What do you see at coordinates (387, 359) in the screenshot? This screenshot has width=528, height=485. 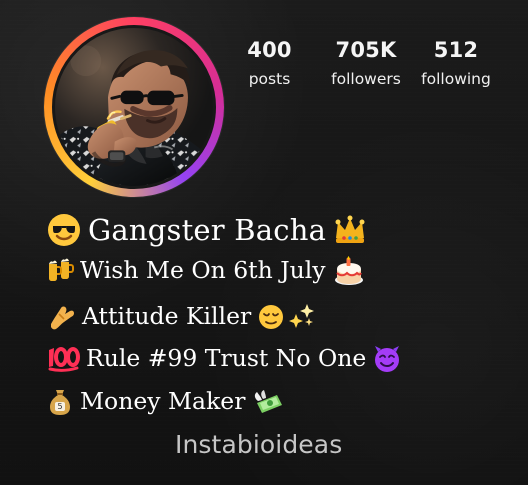 I see `smiling-devil-emoji-icon` at bounding box center [387, 359].